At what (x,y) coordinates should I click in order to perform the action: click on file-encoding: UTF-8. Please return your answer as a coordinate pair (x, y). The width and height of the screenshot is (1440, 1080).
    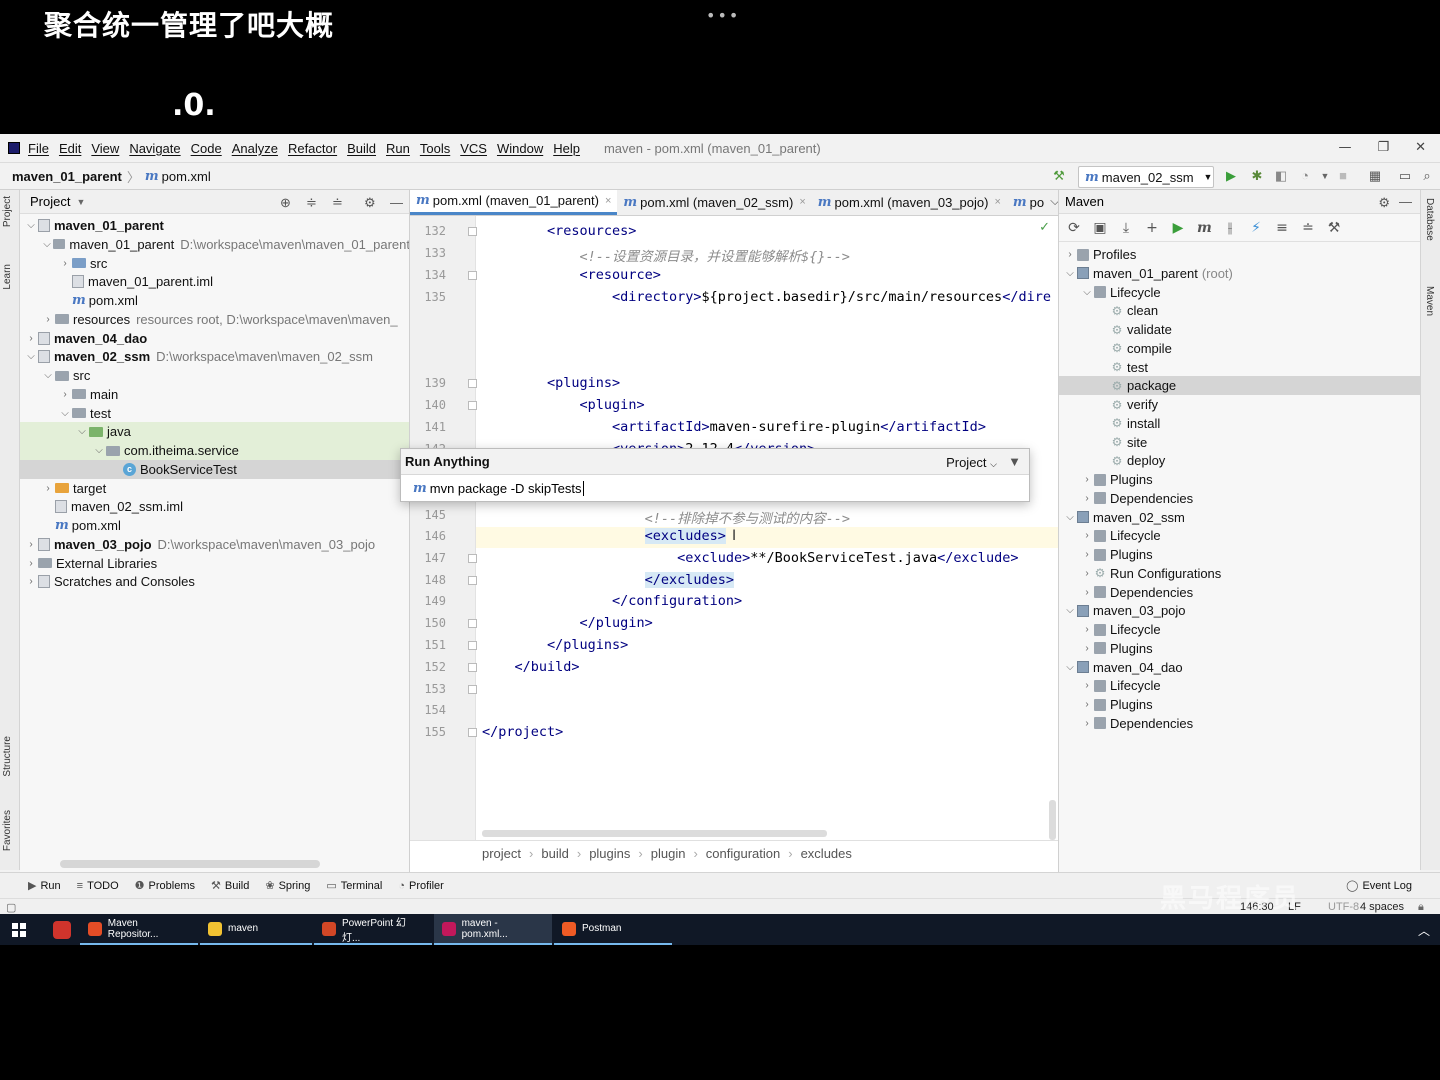
    Looking at the image, I should click on (1343, 907).